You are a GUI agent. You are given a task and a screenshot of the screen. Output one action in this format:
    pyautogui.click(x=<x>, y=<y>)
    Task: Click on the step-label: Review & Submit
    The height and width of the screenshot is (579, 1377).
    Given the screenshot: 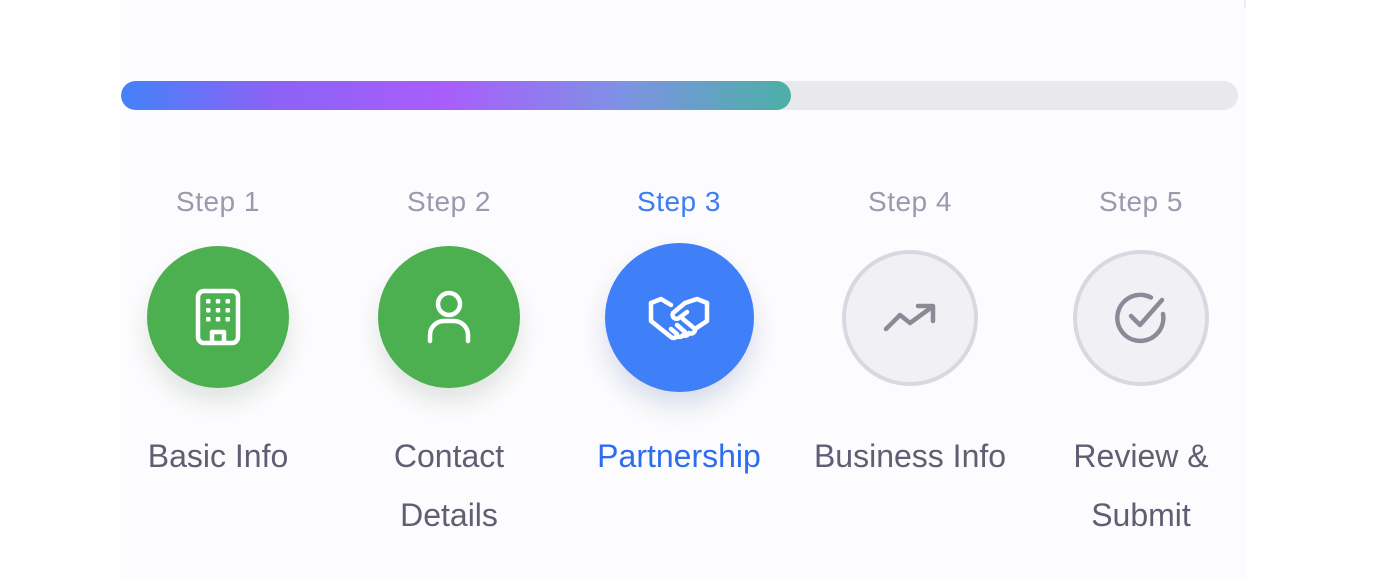 What is the action you would take?
    pyautogui.click(x=1141, y=485)
    